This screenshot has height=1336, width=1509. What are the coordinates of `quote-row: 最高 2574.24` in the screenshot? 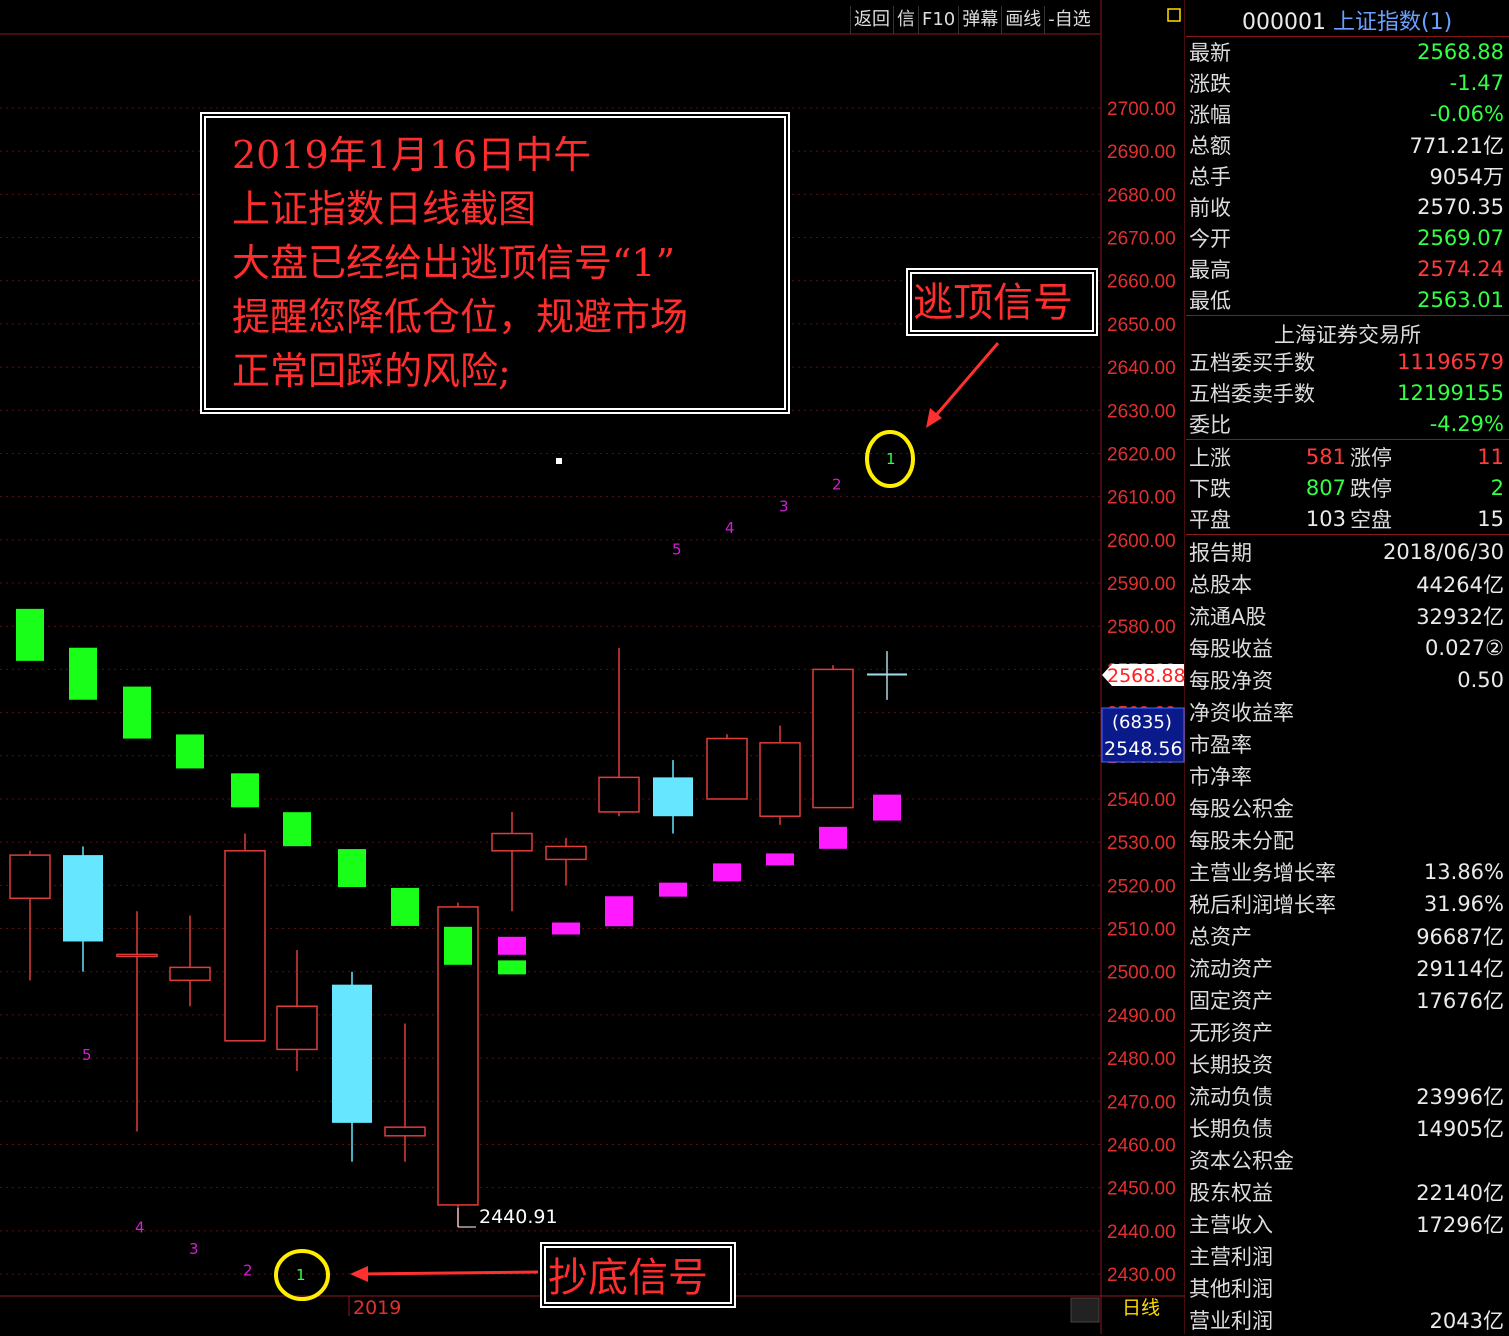 It's located at (1346, 268).